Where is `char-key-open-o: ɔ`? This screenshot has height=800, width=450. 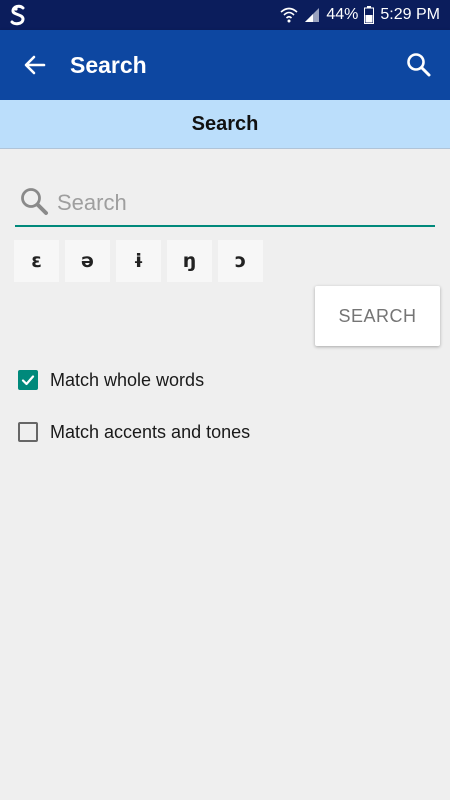 char-key-open-o: ɔ is located at coordinates (240, 261).